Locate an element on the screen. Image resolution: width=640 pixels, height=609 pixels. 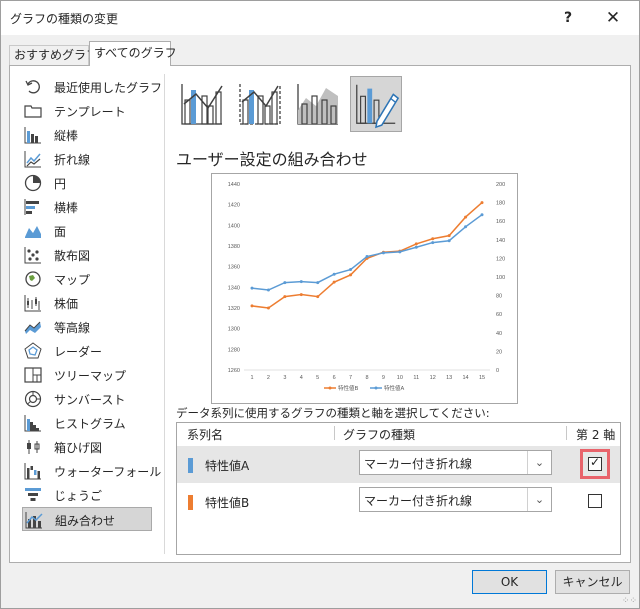
y2-tick-label: 0 is located at coordinates (497, 371).